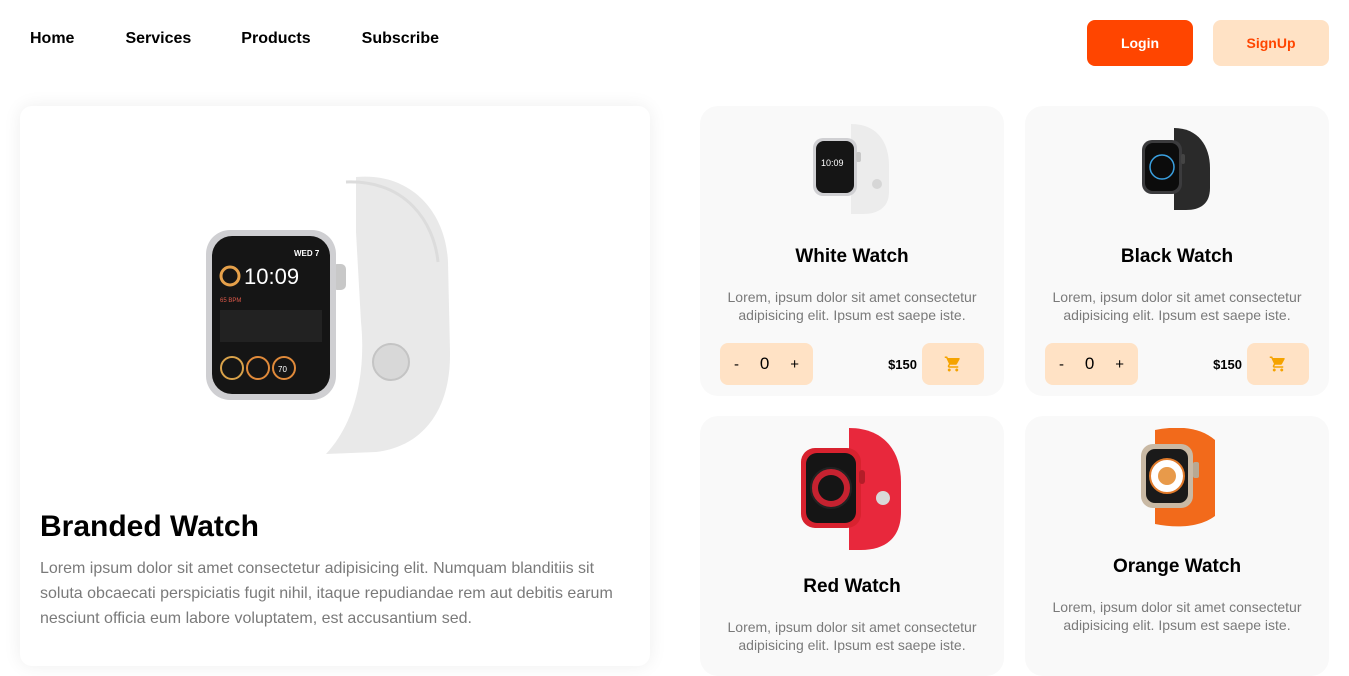 Image resolution: width=1349 pixels, height=676 pixels. What do you see at coordinates (149, 526) in the screenshot?
I see `hero-title: Branded Watch` at bounding box center [149, 526].